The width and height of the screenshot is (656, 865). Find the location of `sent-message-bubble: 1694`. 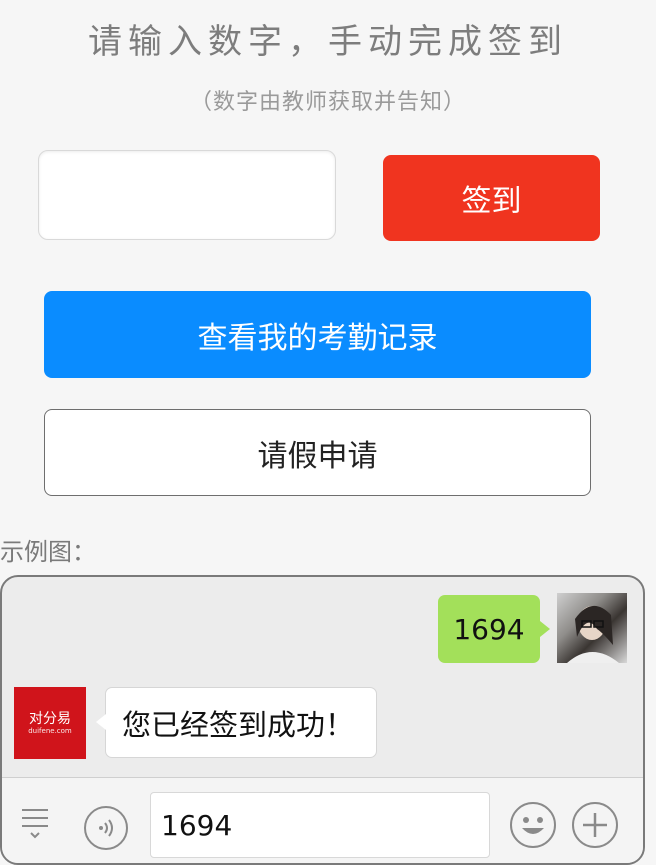

sent-message-bubble: 1694 is located at coordinates (494, 629).